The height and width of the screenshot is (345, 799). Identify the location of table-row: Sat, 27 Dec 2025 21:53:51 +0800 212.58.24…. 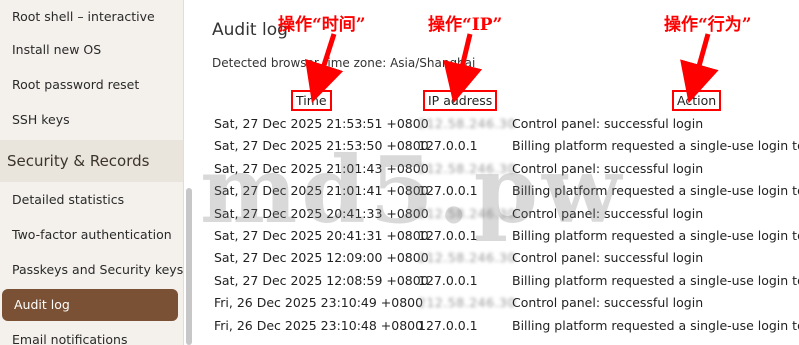
(497, 123).